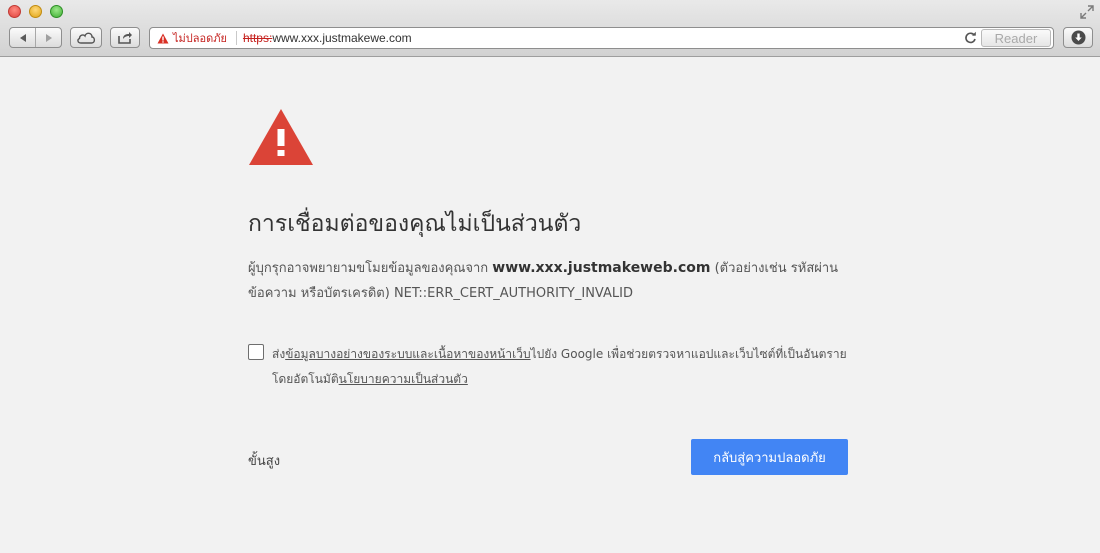 The image size is (1100, 553). I want to click on share-icon, so click(125, 37).